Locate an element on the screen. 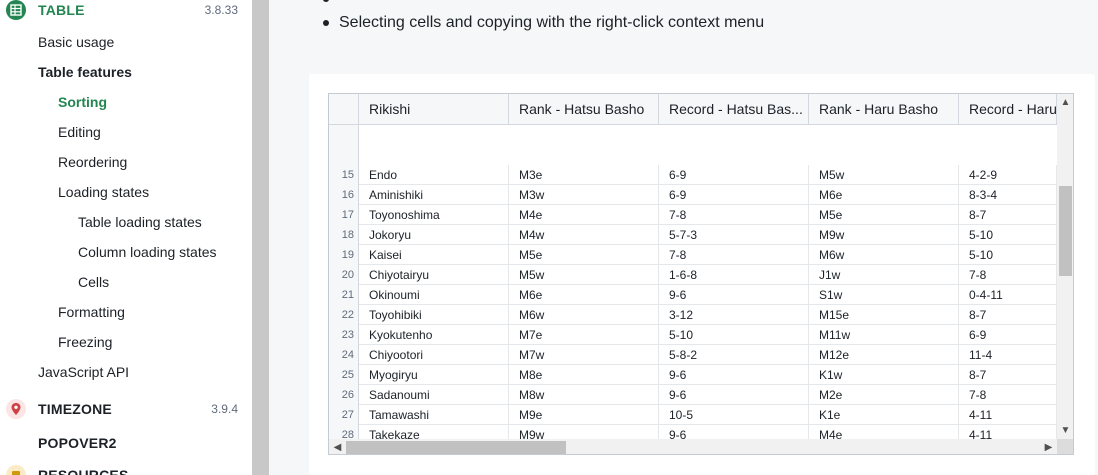 The height and width of the screenshot is (475, 1098). table-cell: 11-4 is located at coordinates (1008, 355).